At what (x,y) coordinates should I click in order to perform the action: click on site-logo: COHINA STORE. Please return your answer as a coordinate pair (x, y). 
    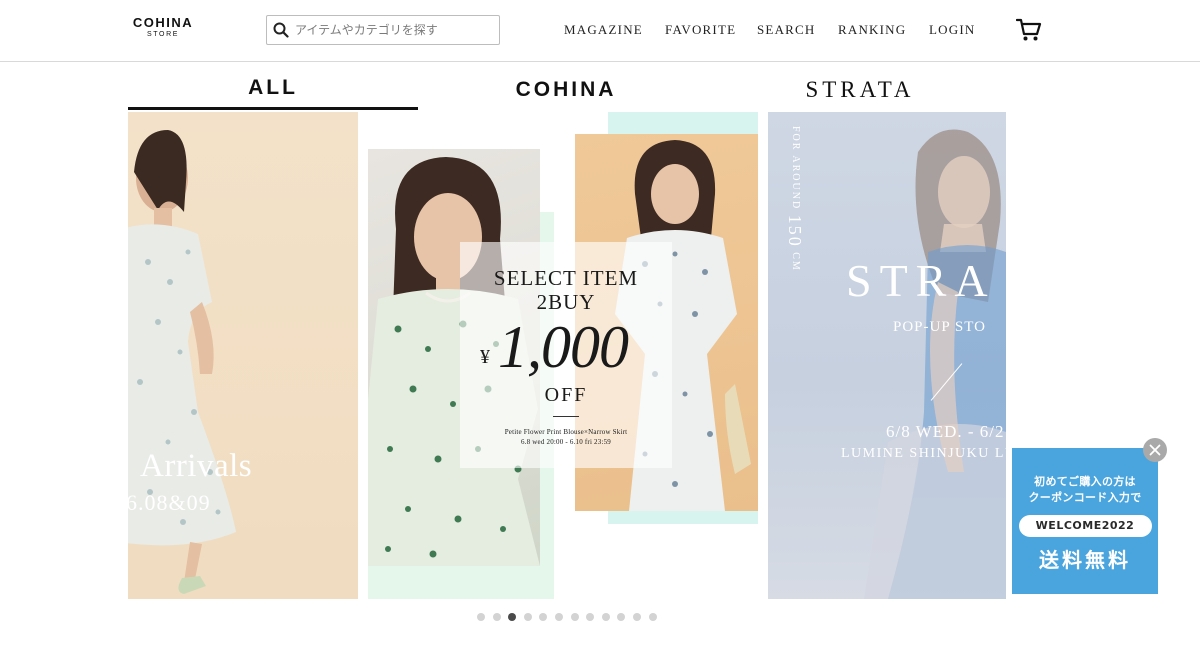
    Looking at the image, I should click on (163, 27).